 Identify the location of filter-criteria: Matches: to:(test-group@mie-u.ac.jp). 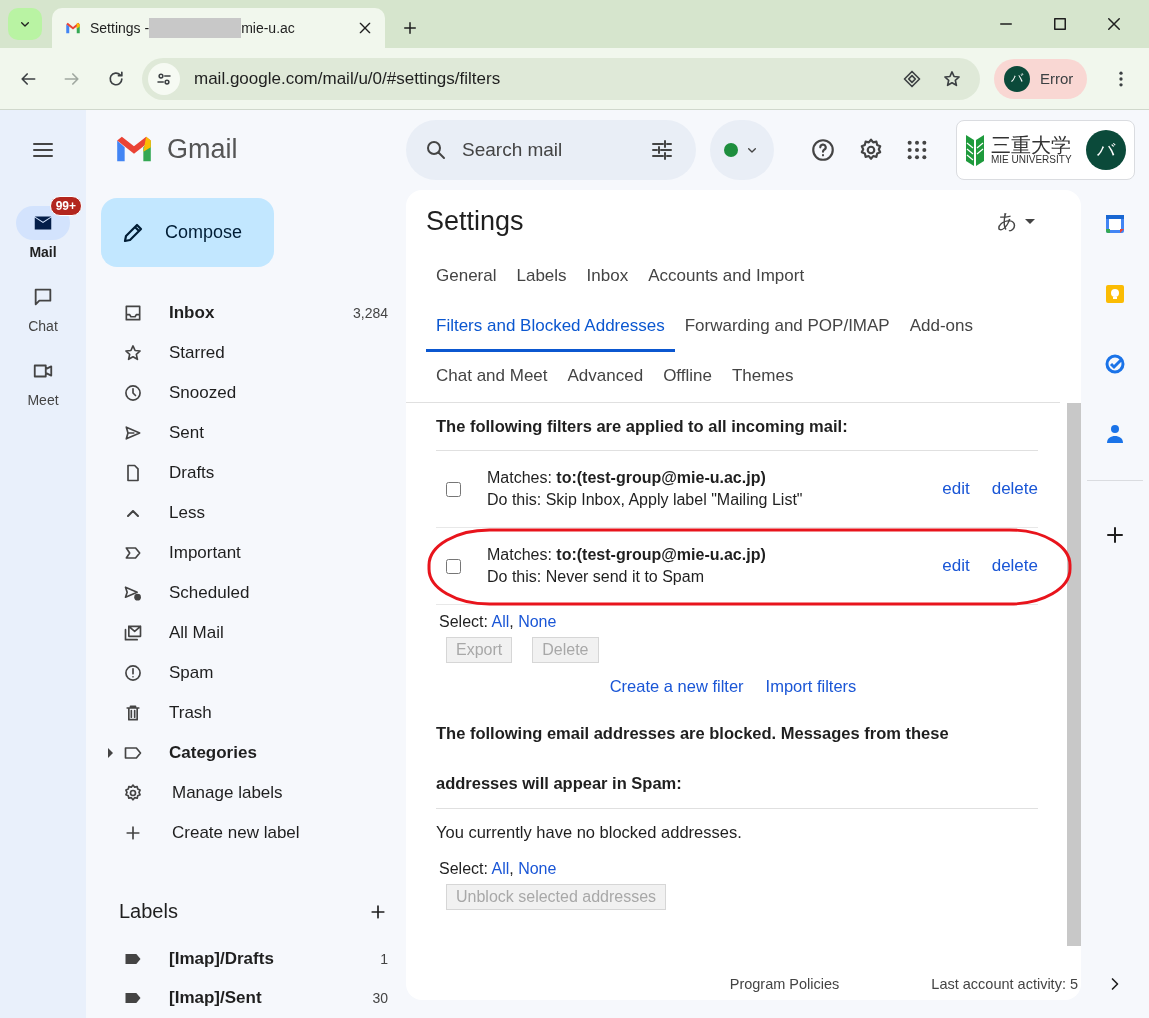
(627, 555).